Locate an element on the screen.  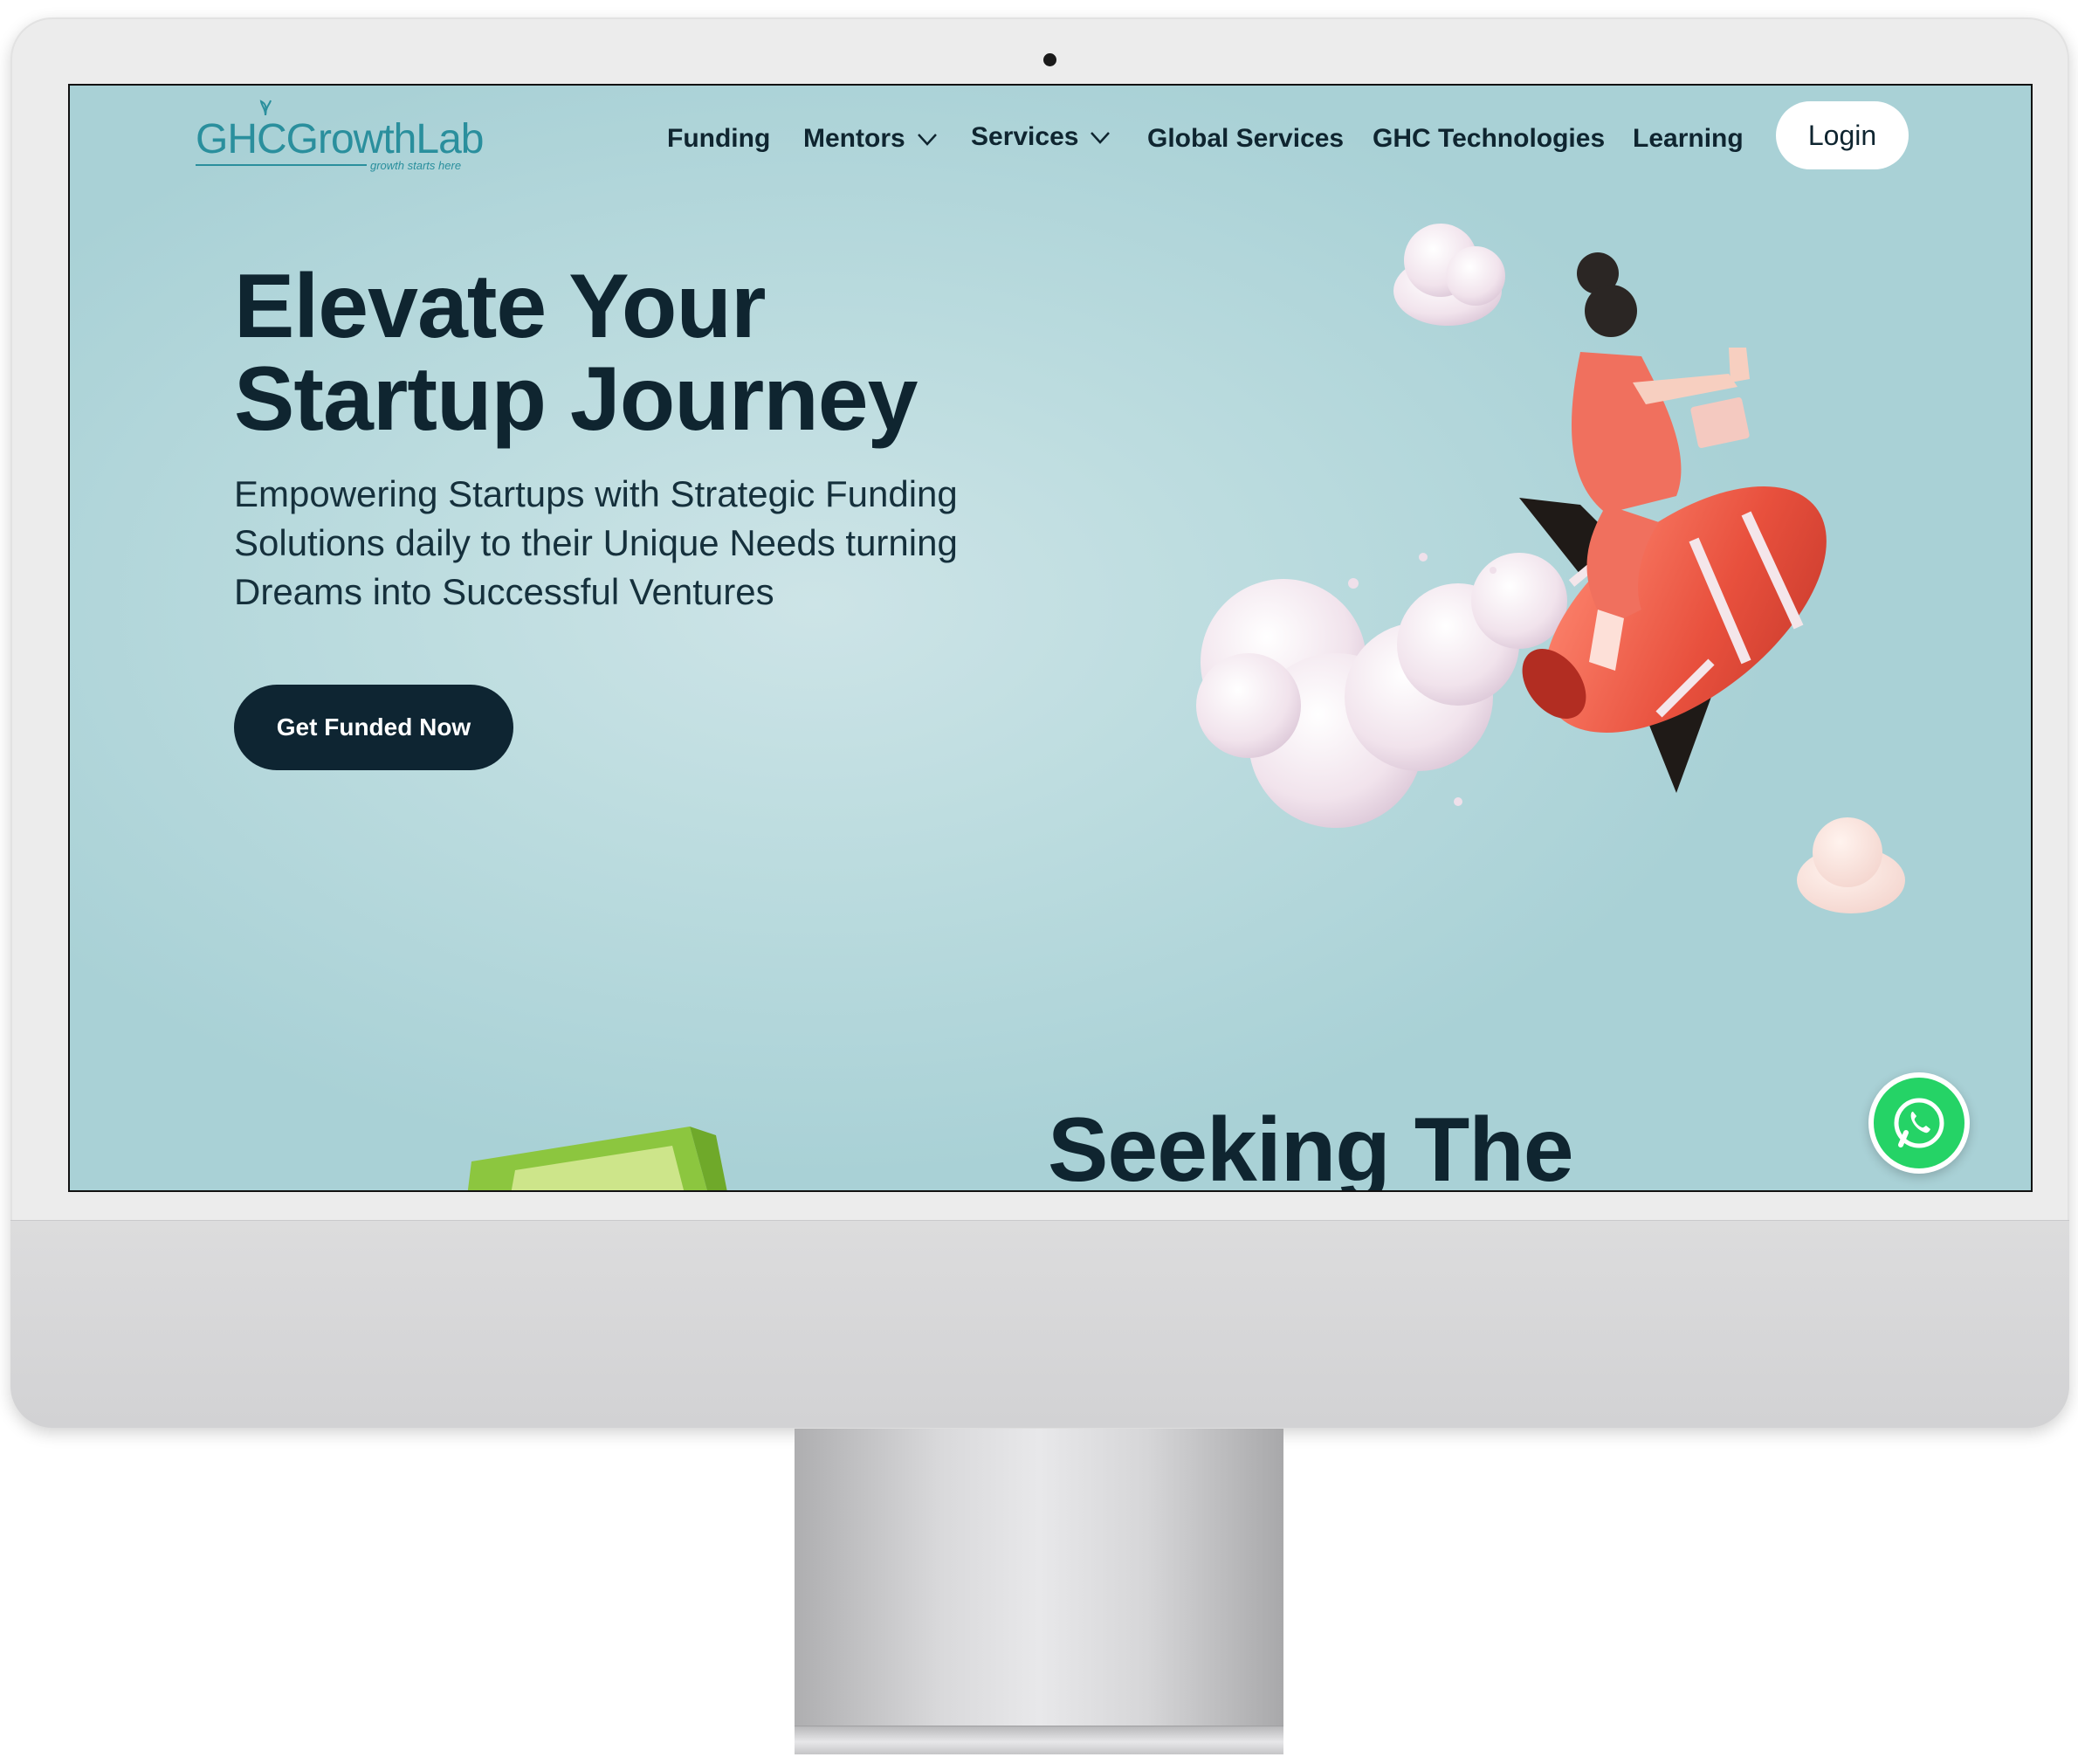
nav-ghc-technologies-label: GHC Technologies is located at coordinates (1489, 138).